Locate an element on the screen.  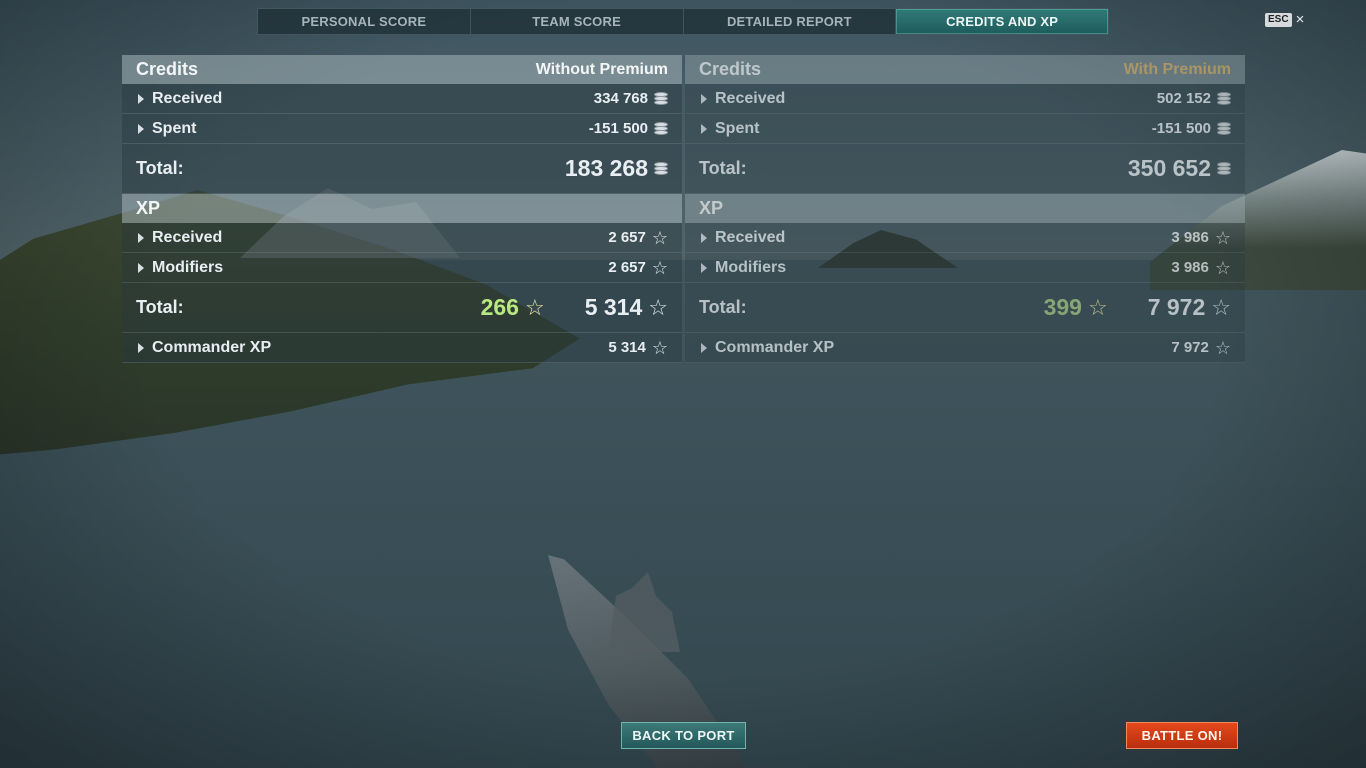
tab-personal-score: PERSONAL SCORE is located at coordinates (364, 21).